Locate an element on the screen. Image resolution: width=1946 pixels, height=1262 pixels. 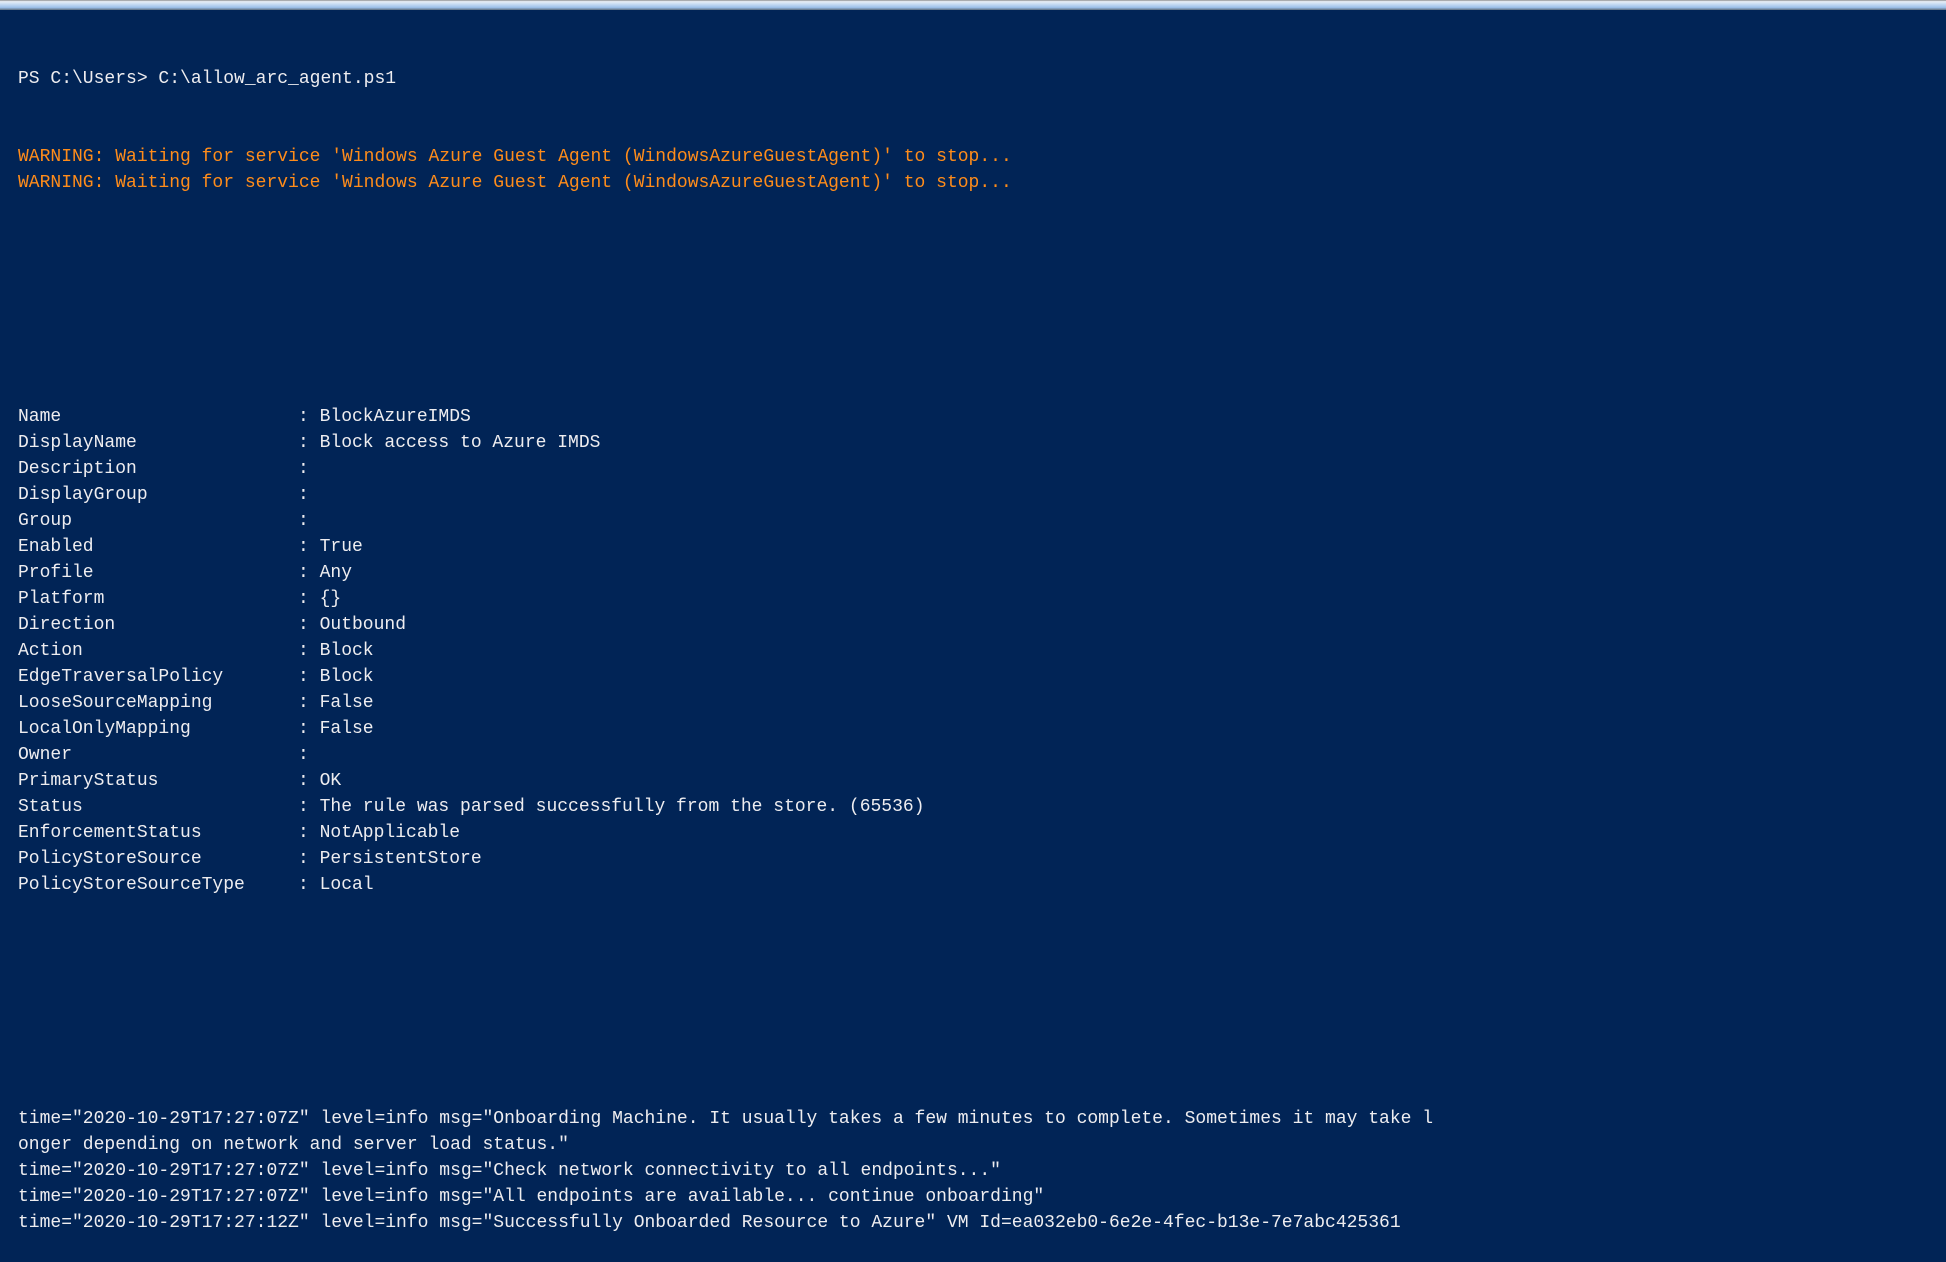
rule-property-row: PolicyStoreSource : PersistentStore is located at coordinates (982, 859).